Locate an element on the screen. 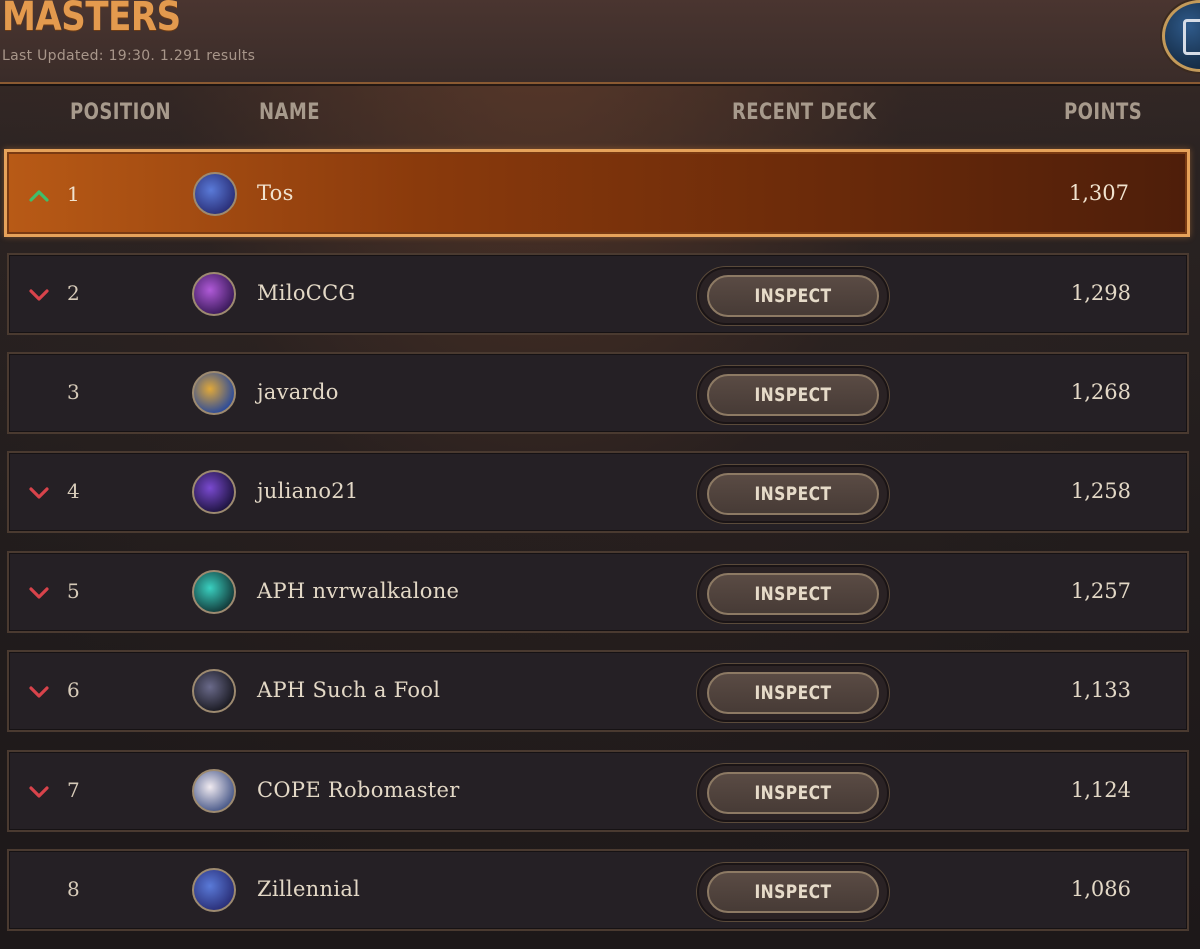 The height and width of the screenshot is (949, 1200). column-header-position: POSITION is located at coordinates (121, 112).